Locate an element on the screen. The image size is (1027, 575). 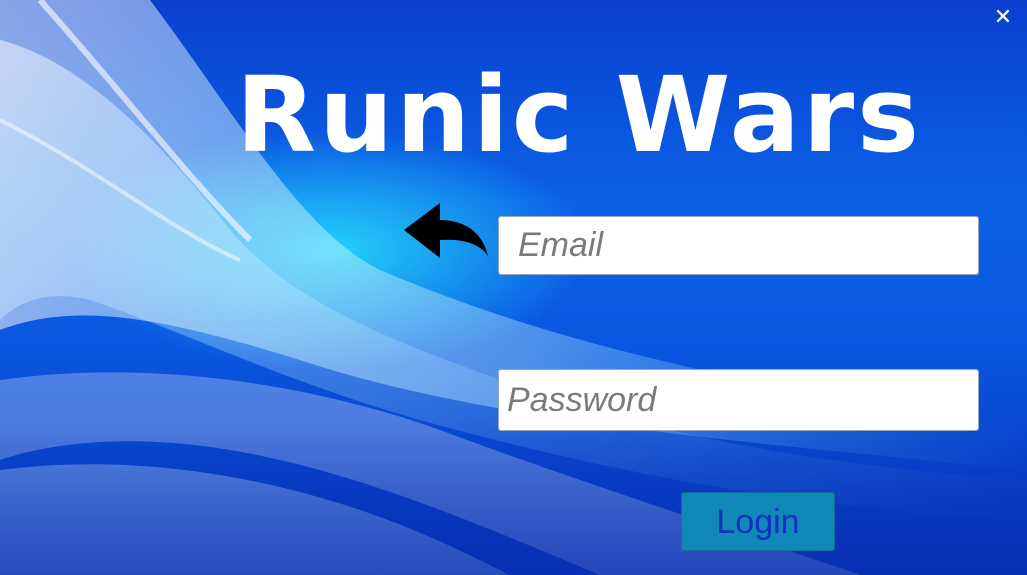
password-field is located at coordinates (738, 400).